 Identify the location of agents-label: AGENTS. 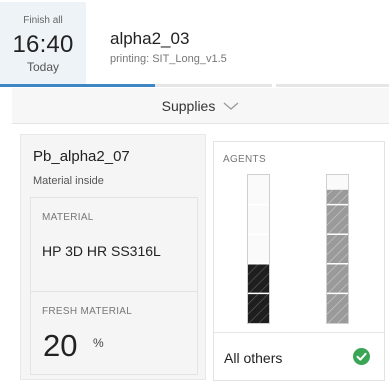
(244, 159).